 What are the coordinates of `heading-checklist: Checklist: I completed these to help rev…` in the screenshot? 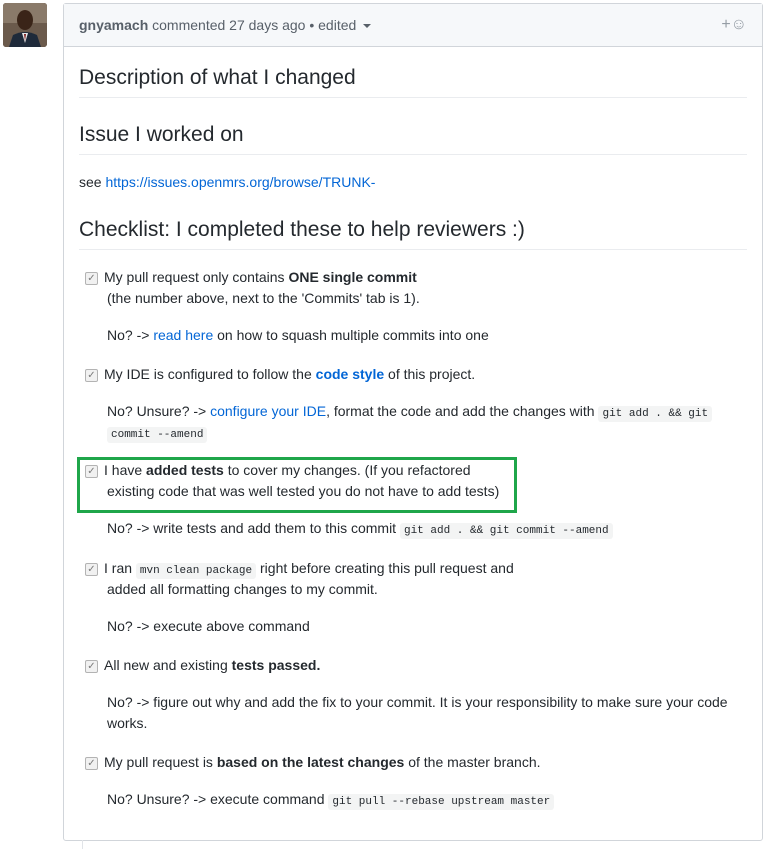 It's located at (413, 234).